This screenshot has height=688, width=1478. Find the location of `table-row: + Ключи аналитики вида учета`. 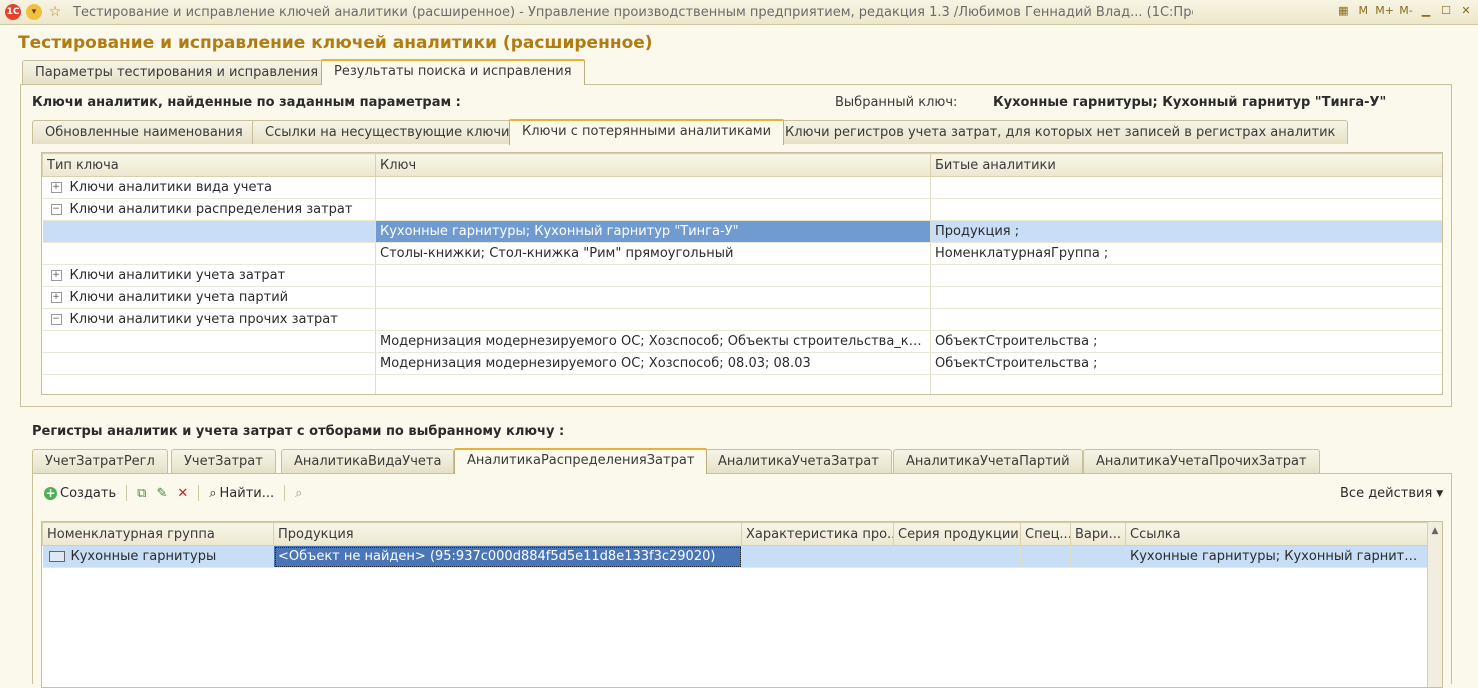

table-row: + Ключи аналитики вида учета is located at coordinates (742, 187).